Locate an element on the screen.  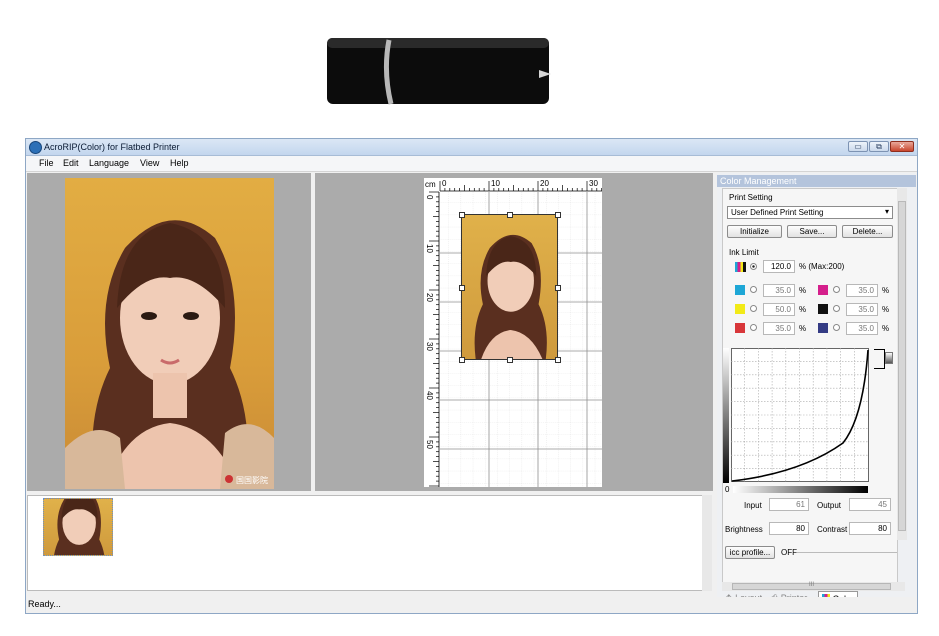
blue-ink-radio is located at coordinates (836, 327).